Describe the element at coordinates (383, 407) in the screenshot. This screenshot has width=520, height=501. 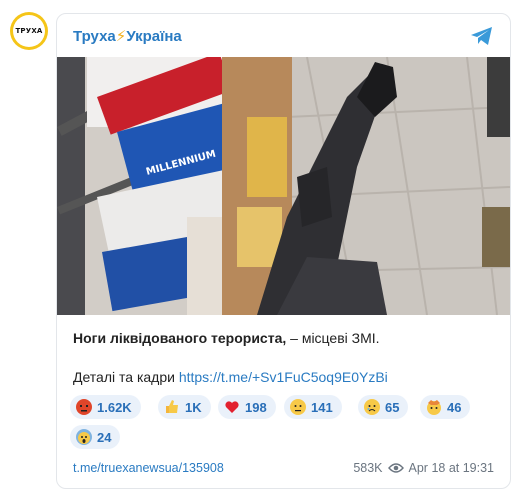
I see `reaction-chip: 65` at that location.